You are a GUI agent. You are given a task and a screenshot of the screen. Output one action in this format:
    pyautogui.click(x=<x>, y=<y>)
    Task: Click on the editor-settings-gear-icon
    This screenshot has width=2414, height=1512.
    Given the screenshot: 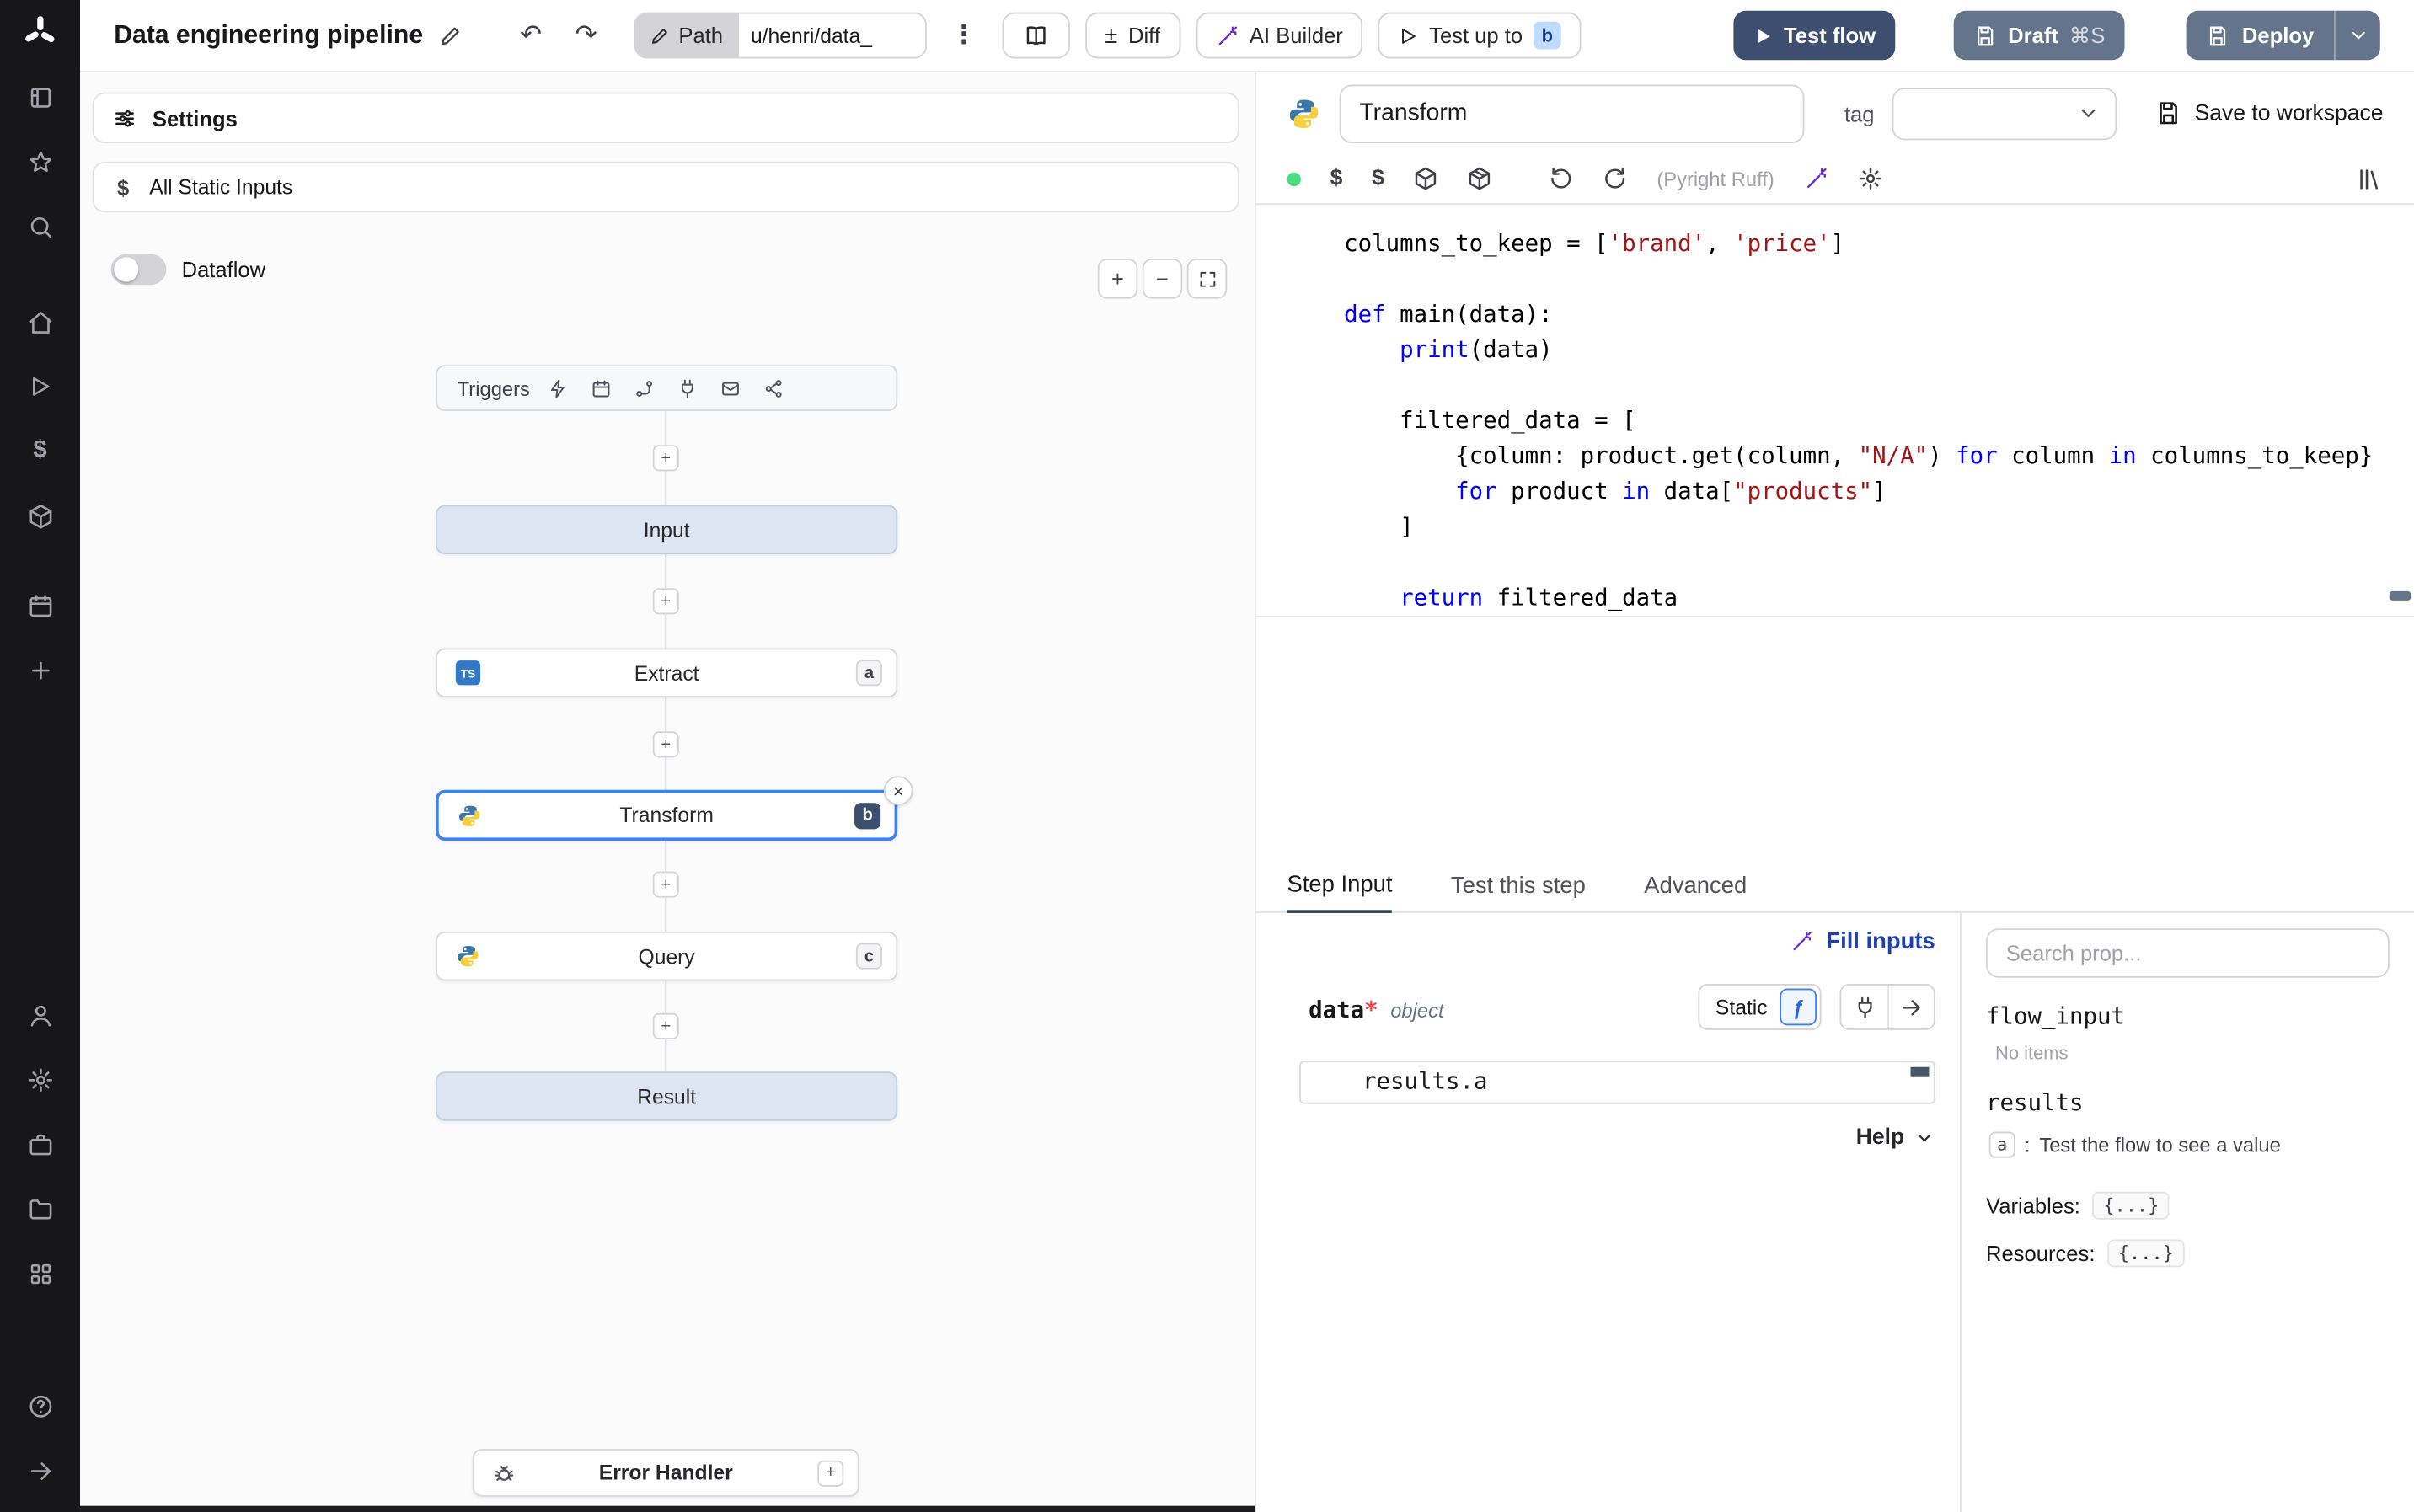 What is the action you would take?
    pyautogui.click(x=1869, y=178)
    